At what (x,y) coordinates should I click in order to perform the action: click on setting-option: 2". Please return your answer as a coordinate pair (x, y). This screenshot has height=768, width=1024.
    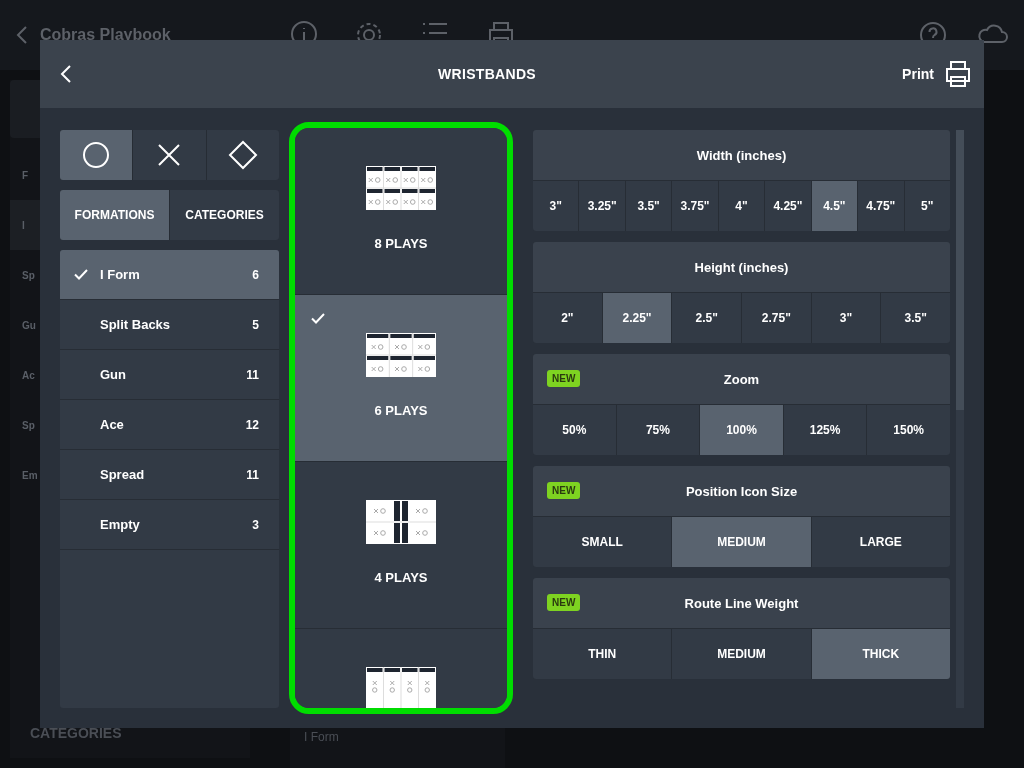
    Looking at the image, I should click on (567, 318).